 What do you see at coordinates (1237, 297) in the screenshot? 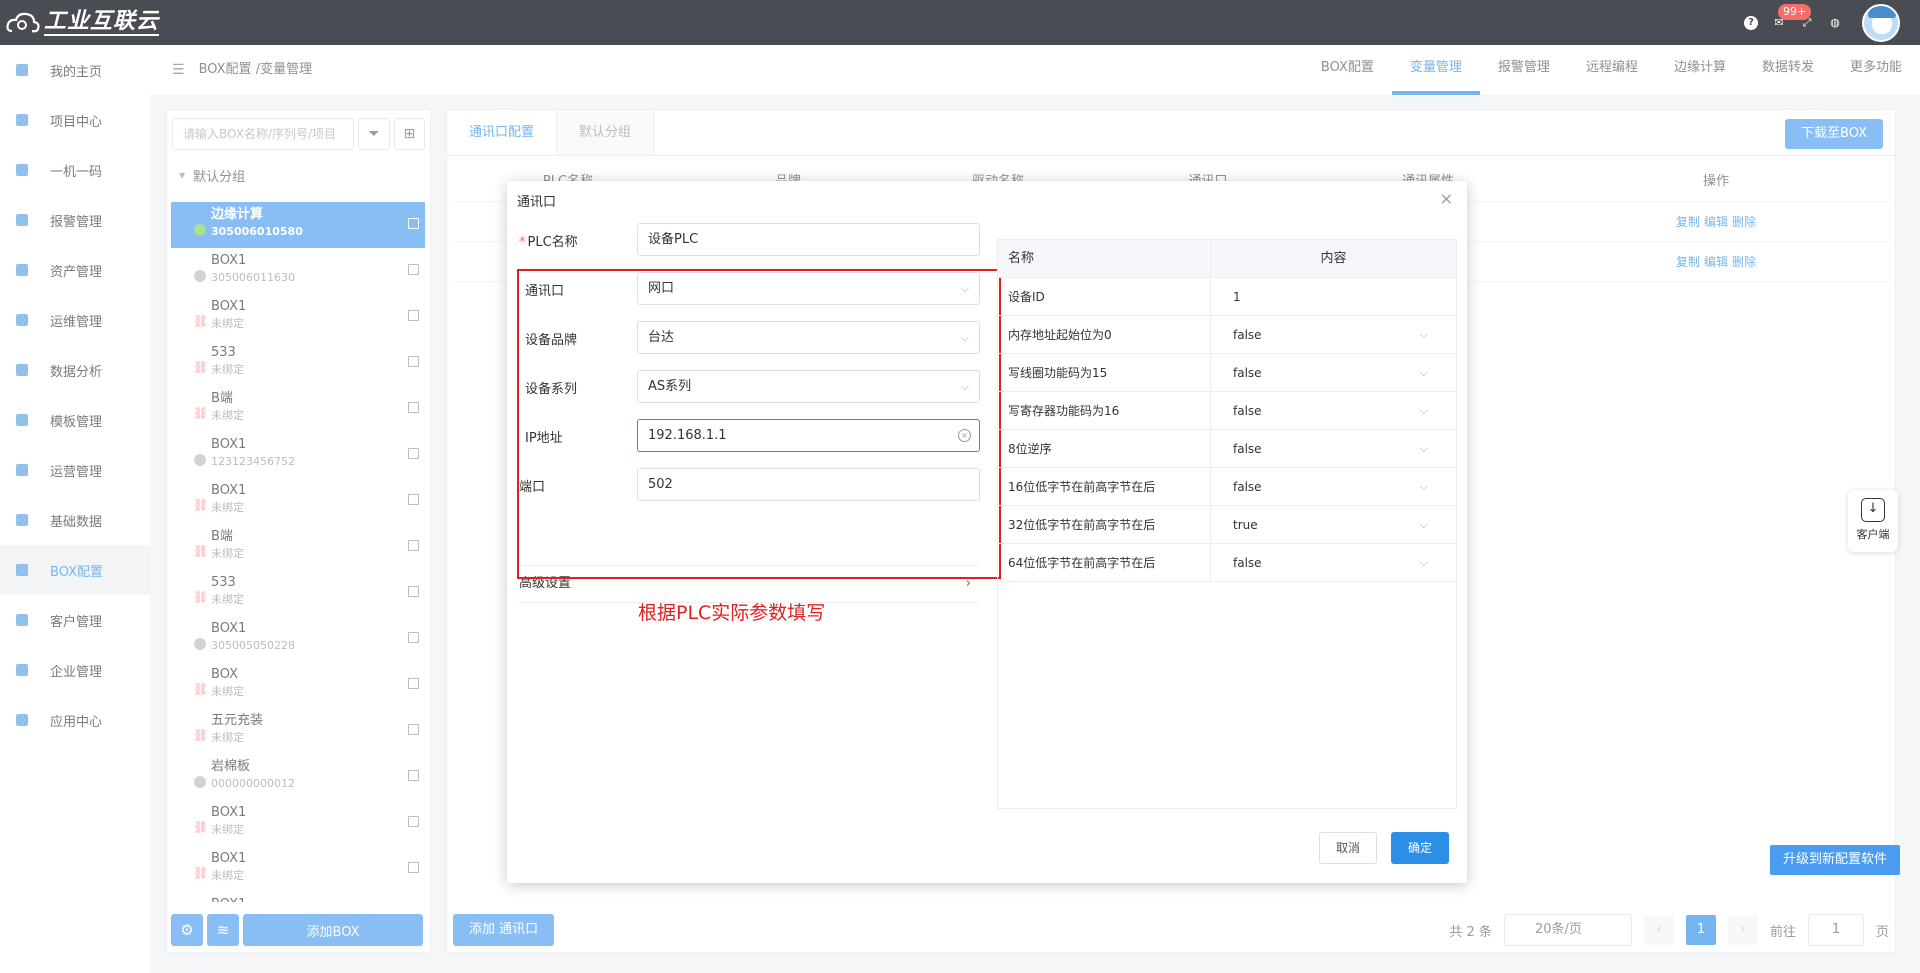
I see `param-value: 1` at bounding box center [1237, 297].